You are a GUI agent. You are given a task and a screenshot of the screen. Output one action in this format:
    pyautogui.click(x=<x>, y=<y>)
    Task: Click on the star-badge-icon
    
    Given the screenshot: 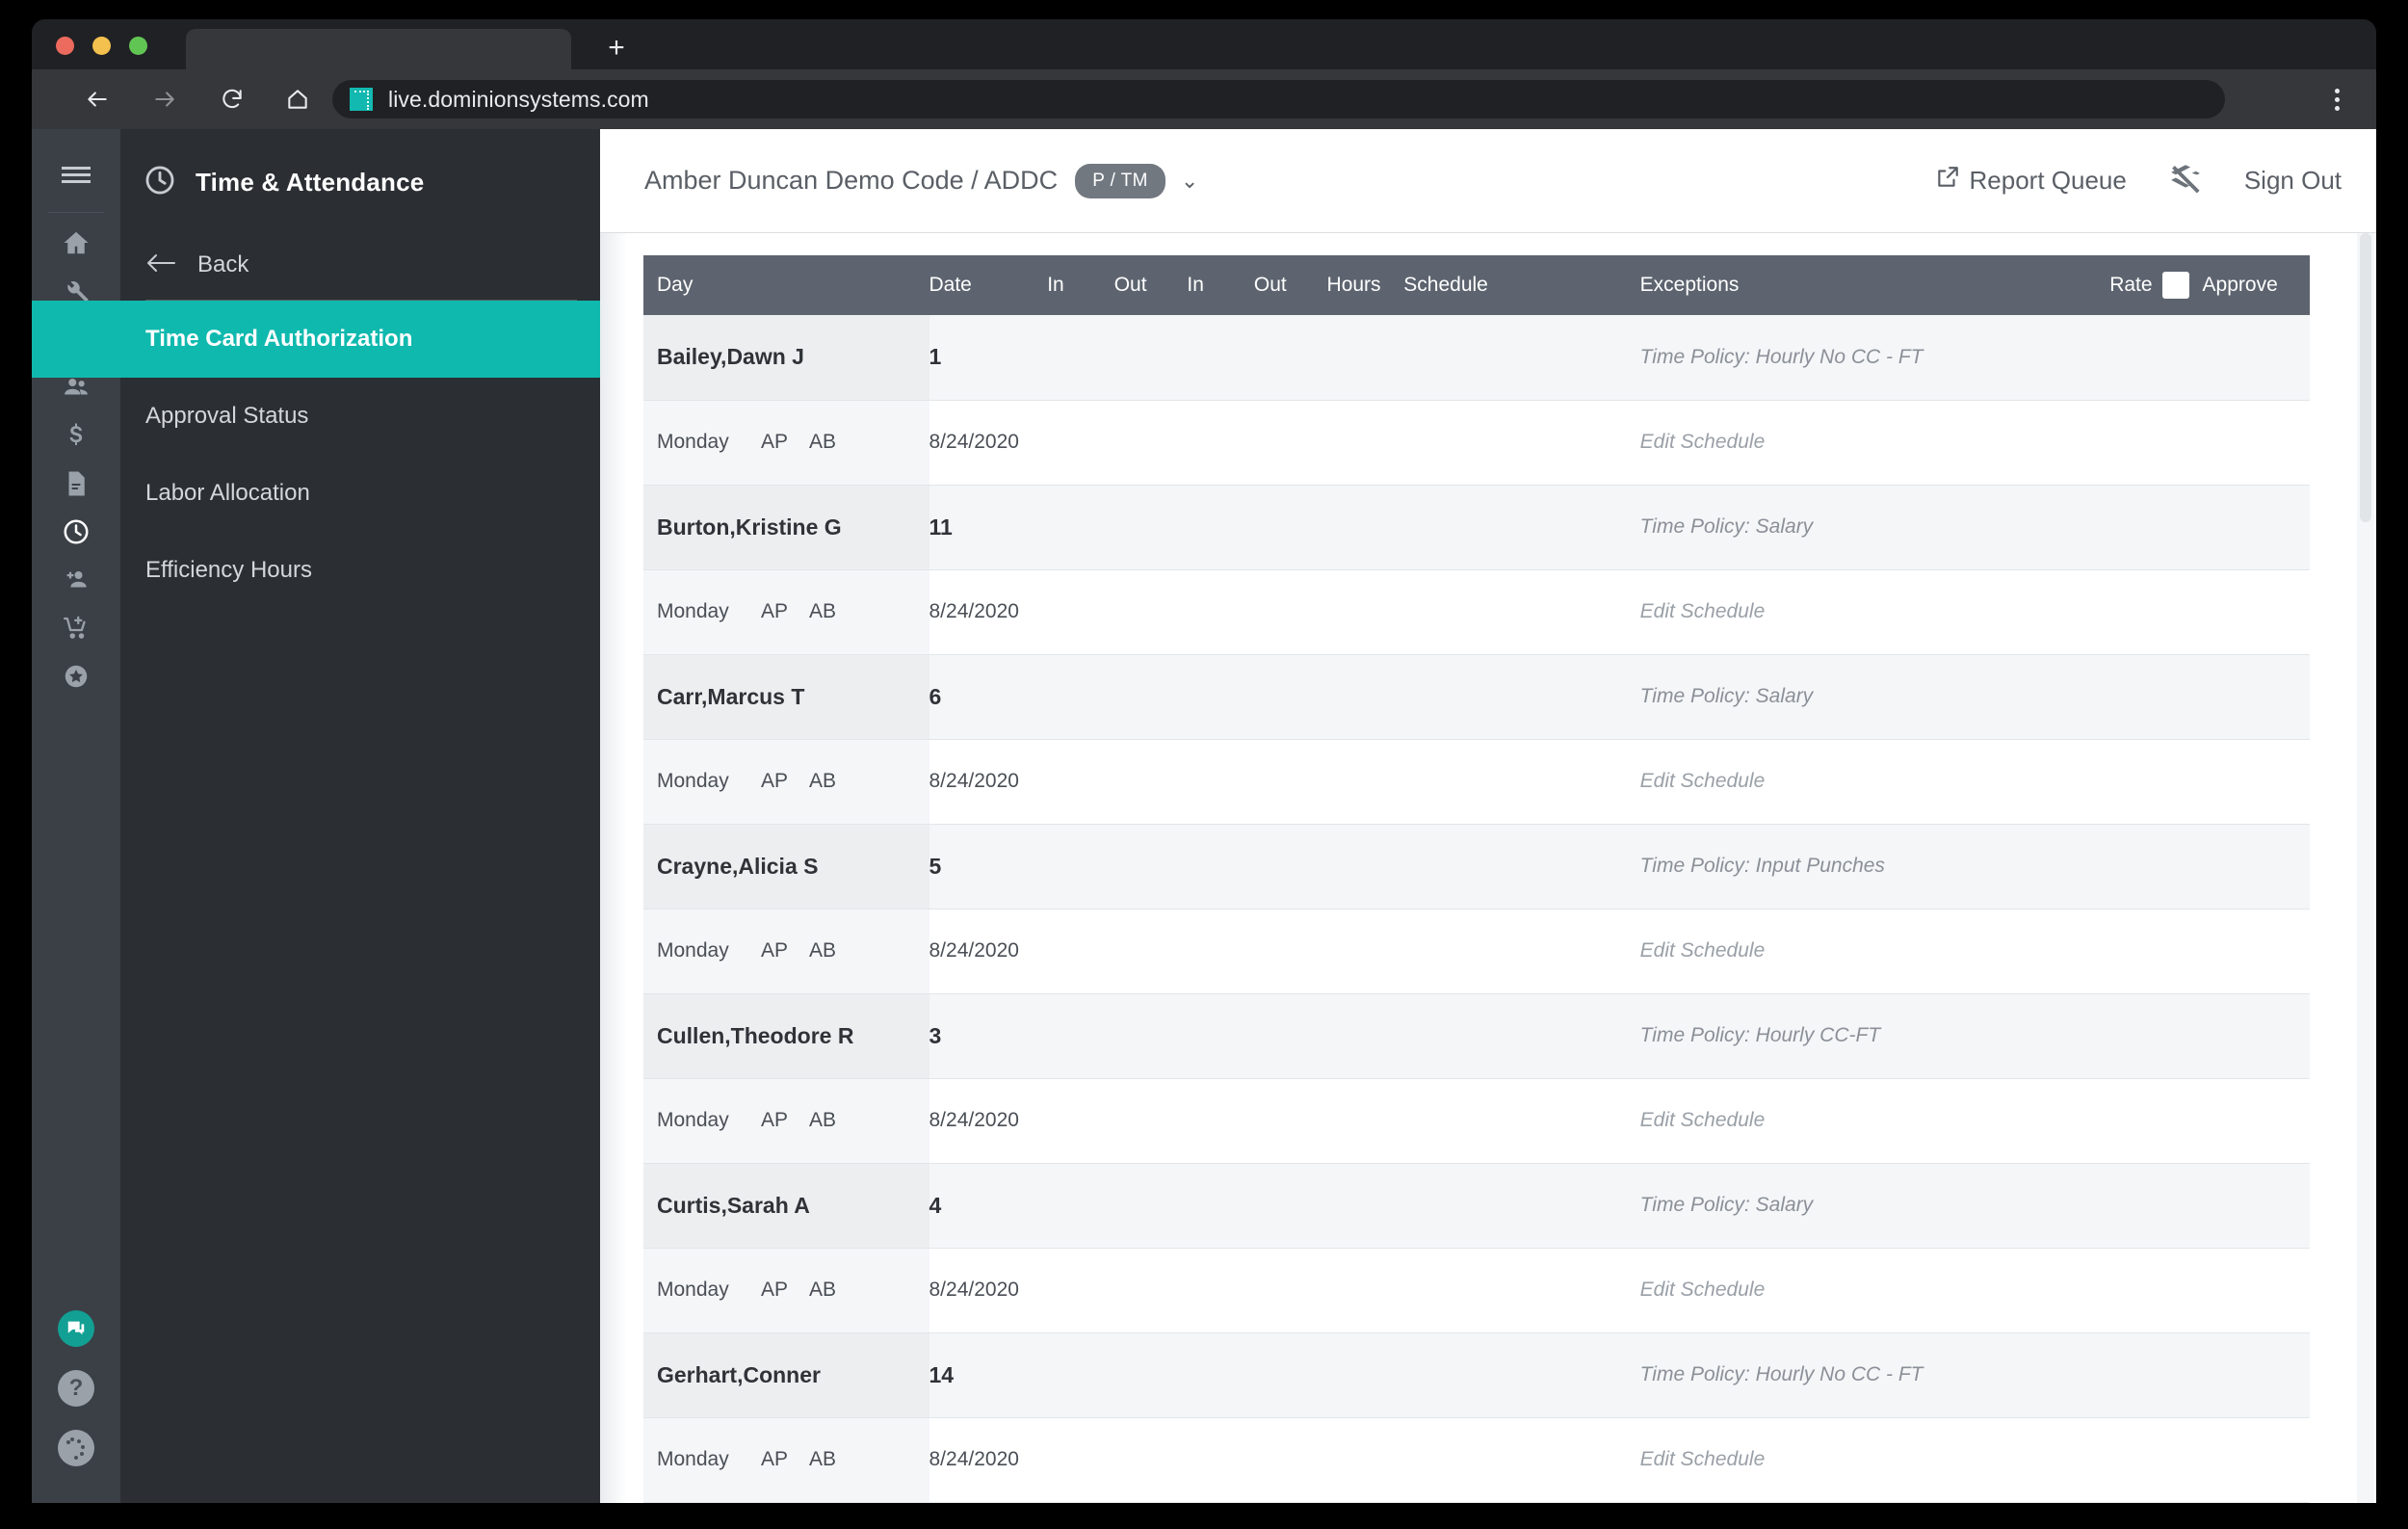 What is the action you would take?
    pyautogui.click(x=76, y=676)
    